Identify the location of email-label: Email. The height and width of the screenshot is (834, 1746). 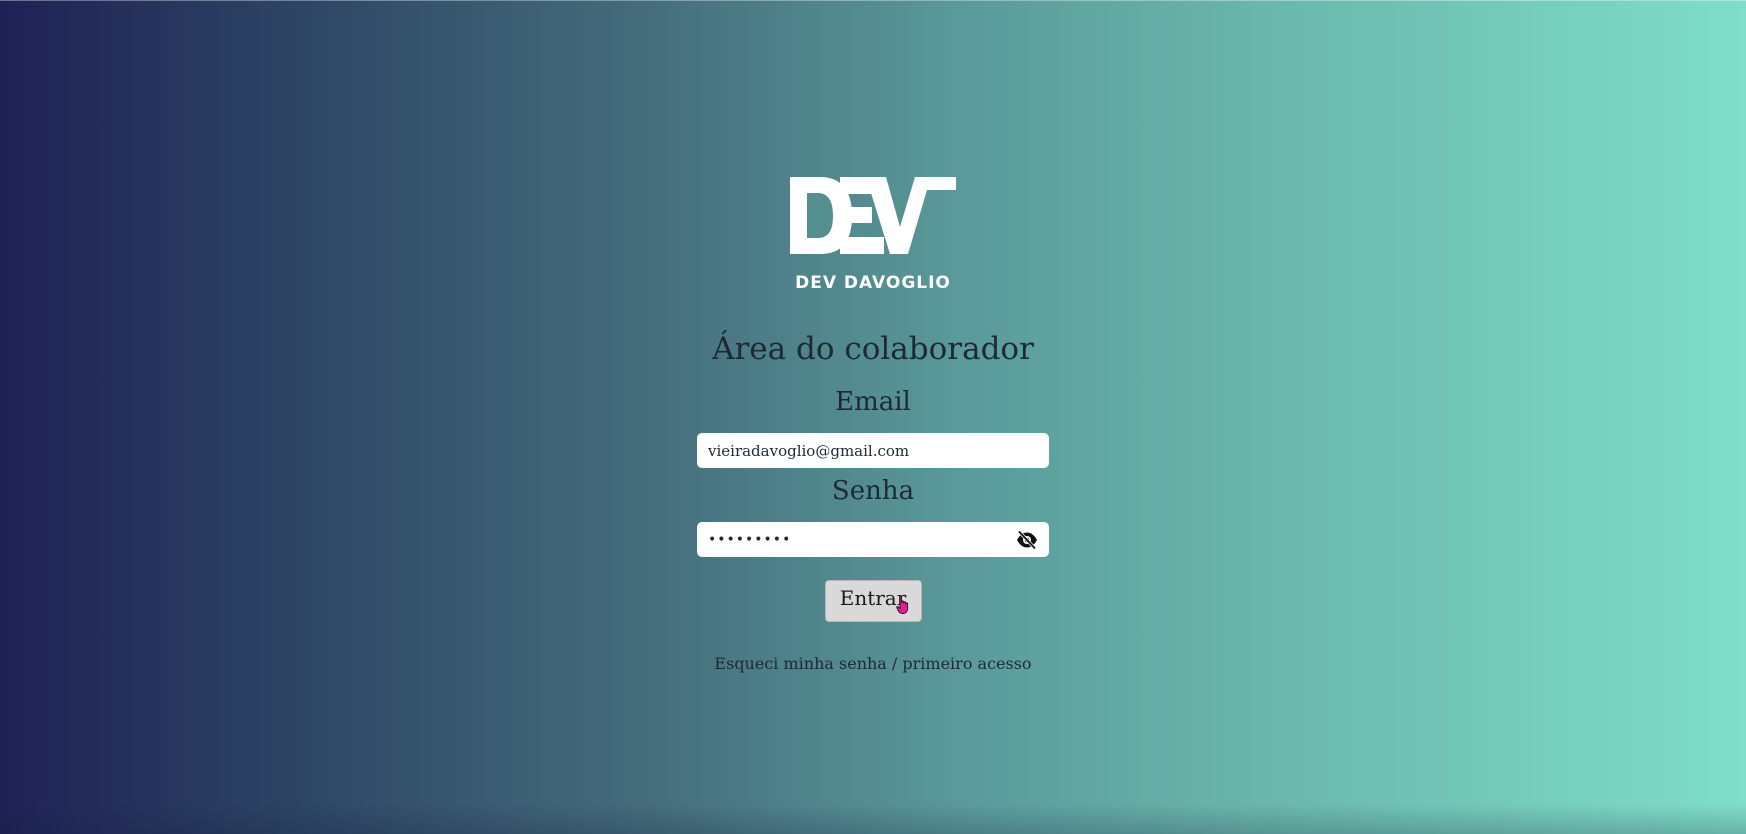
(873, 402).